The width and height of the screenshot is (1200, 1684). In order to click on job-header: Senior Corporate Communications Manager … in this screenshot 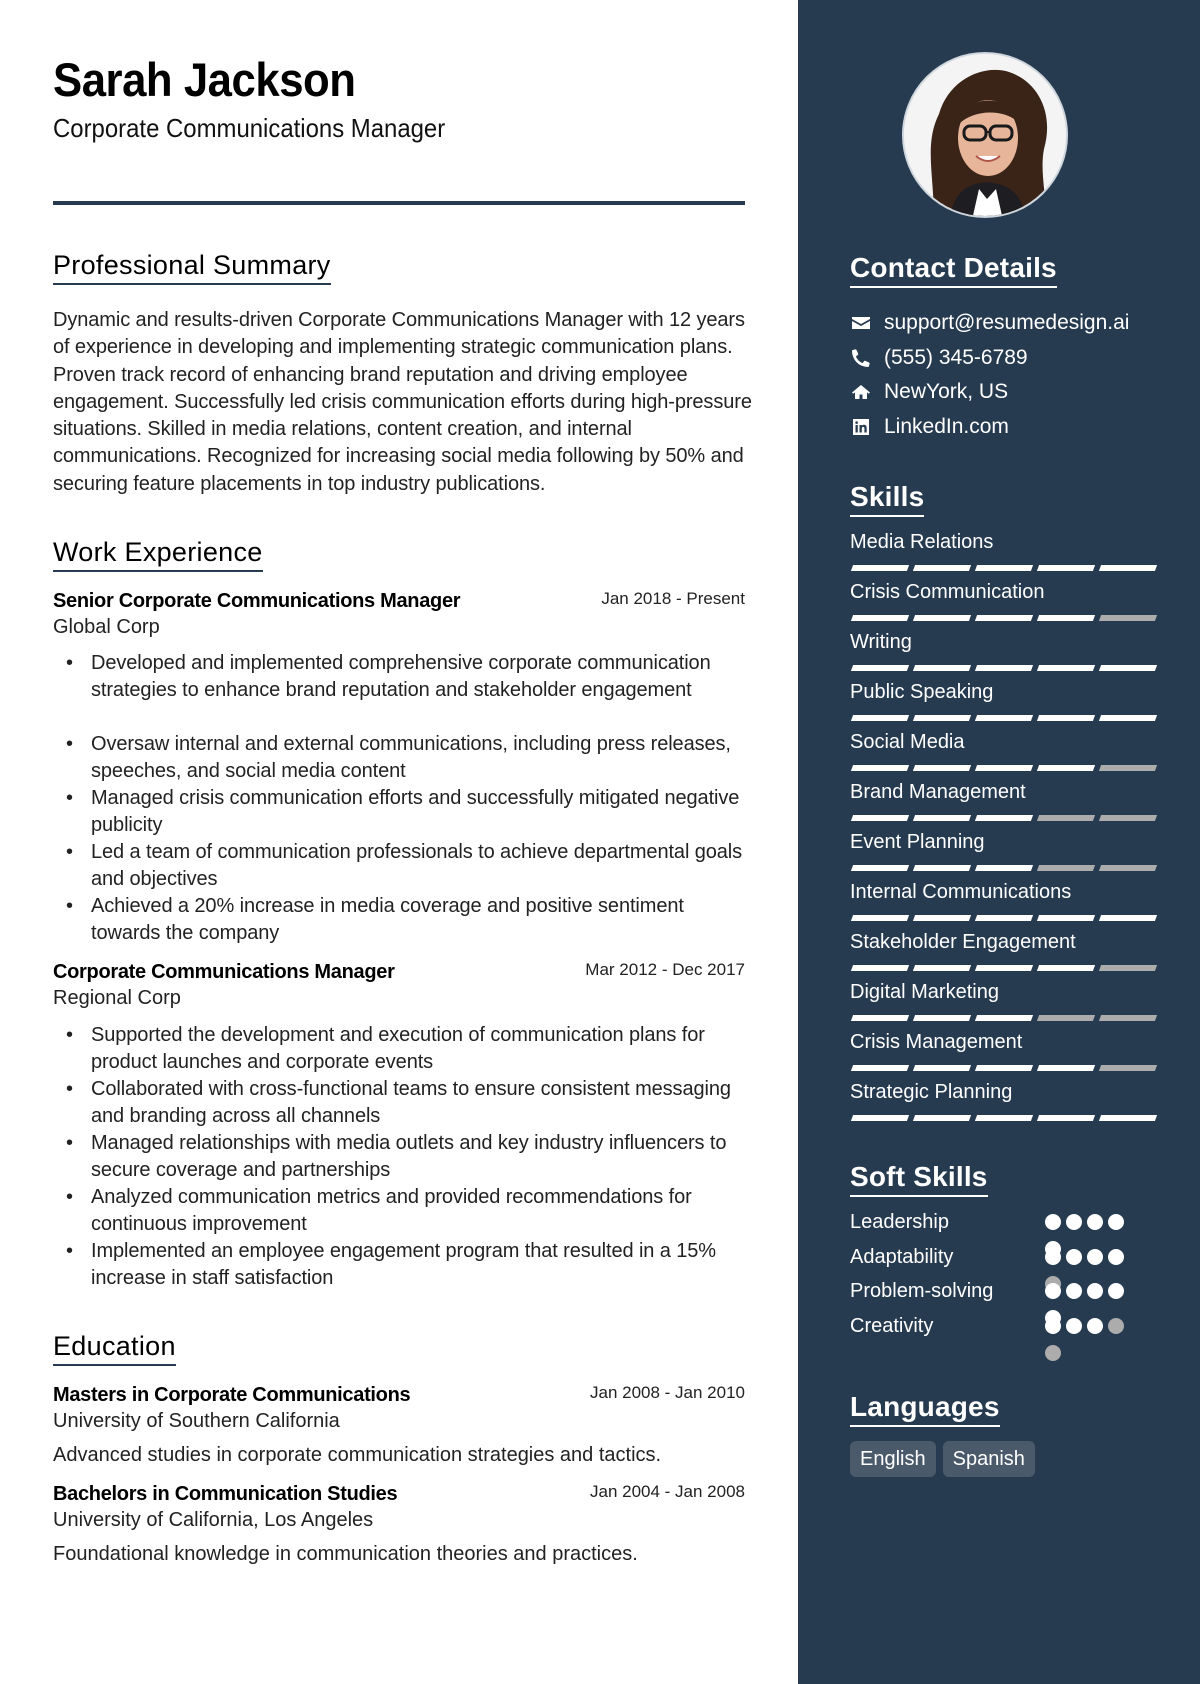, I will do `click(399, 601)`.